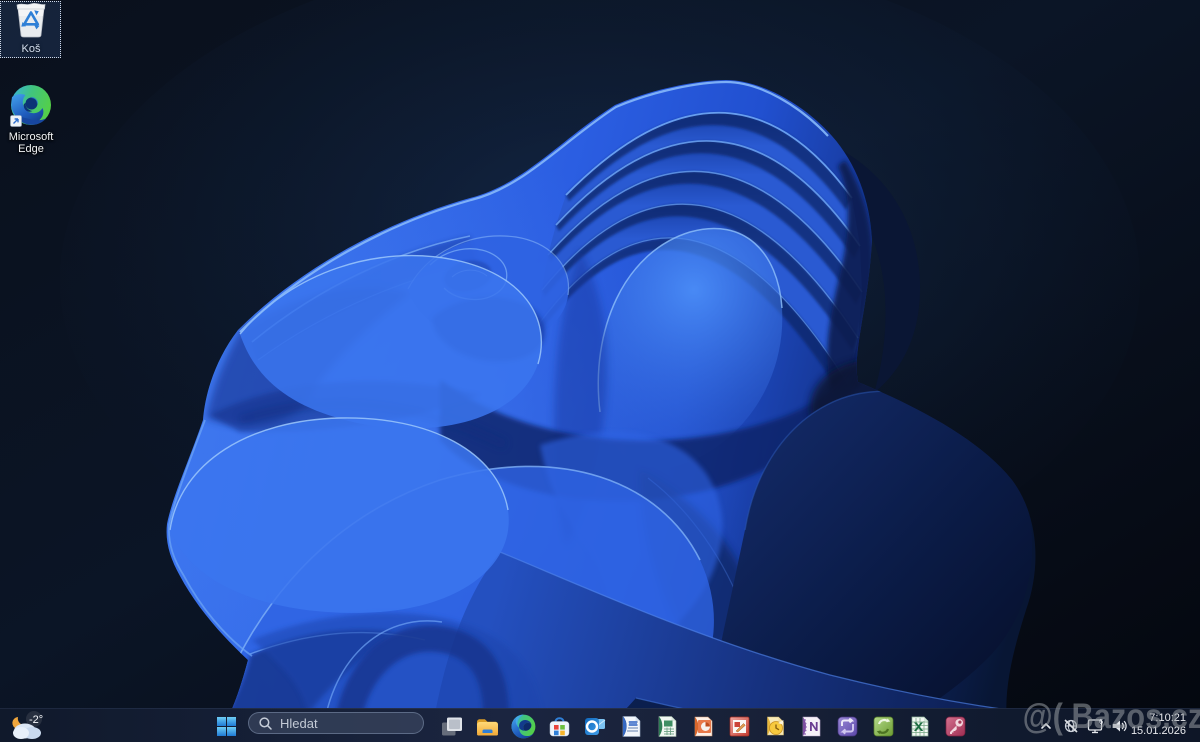 This screenshot has height=742, width=1200. Describe the element at coordinates (36, 720) in the screenshot. I see `svg-text: -2°` at that location.